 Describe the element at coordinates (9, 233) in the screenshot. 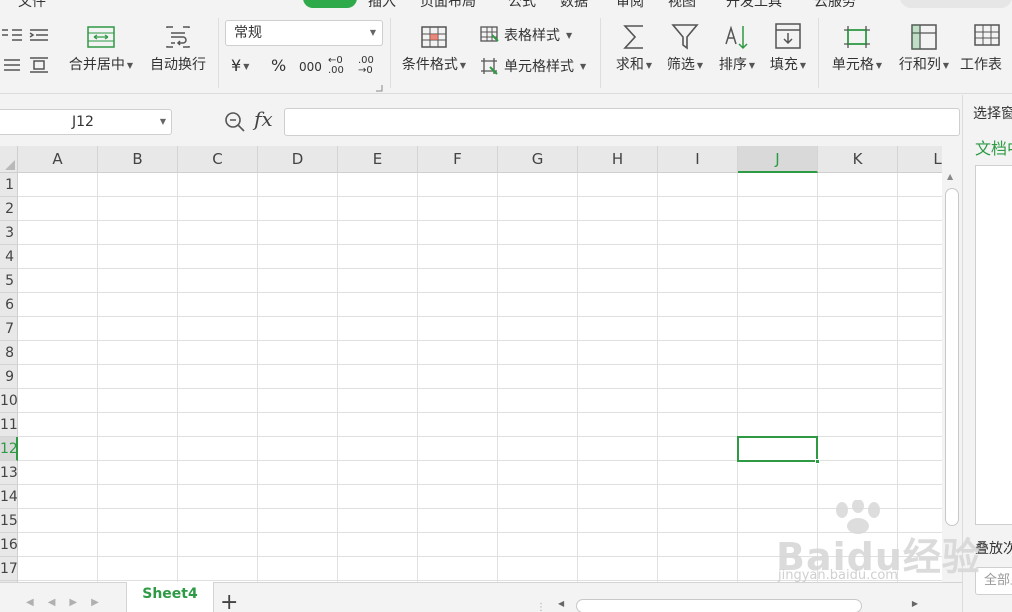

I see `row-header-3: 3` at that location.